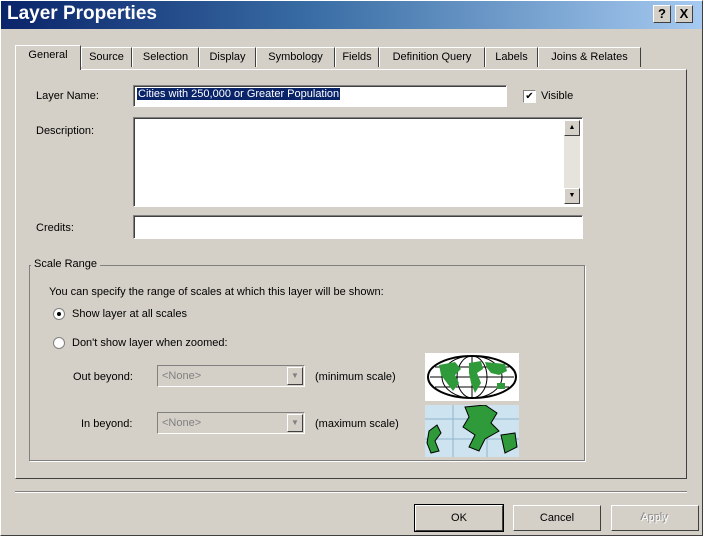  I want to click on zoomed-map-icon, so click(472, 430).